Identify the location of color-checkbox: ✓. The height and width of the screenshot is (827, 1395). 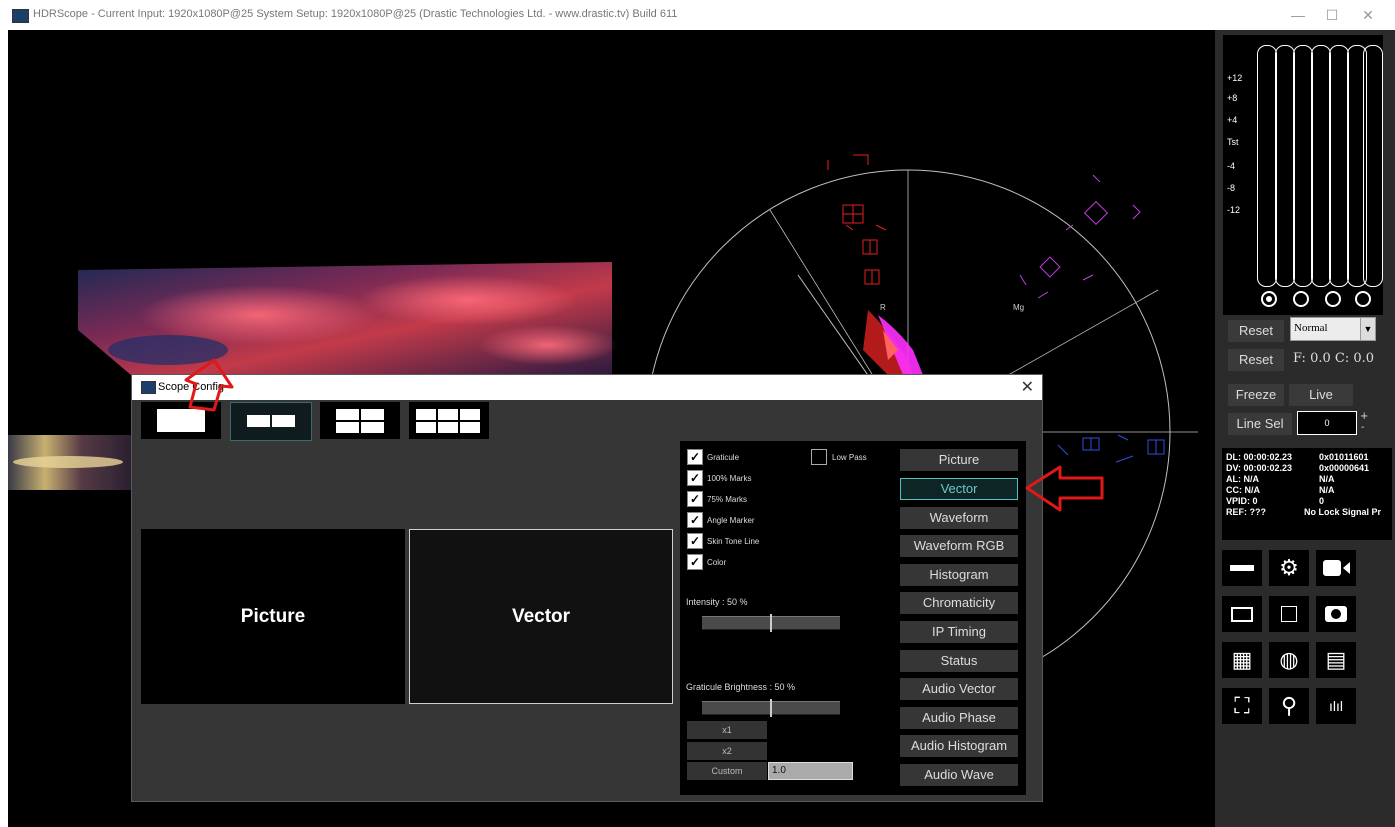
(695, 562).